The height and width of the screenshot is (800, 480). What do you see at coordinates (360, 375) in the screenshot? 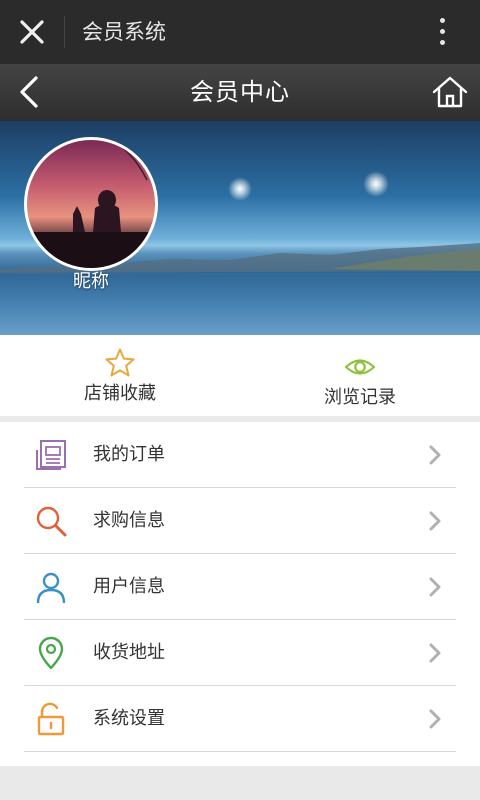
I see `browse-history-button: 浏览记录` at bounding box center [360, 375].